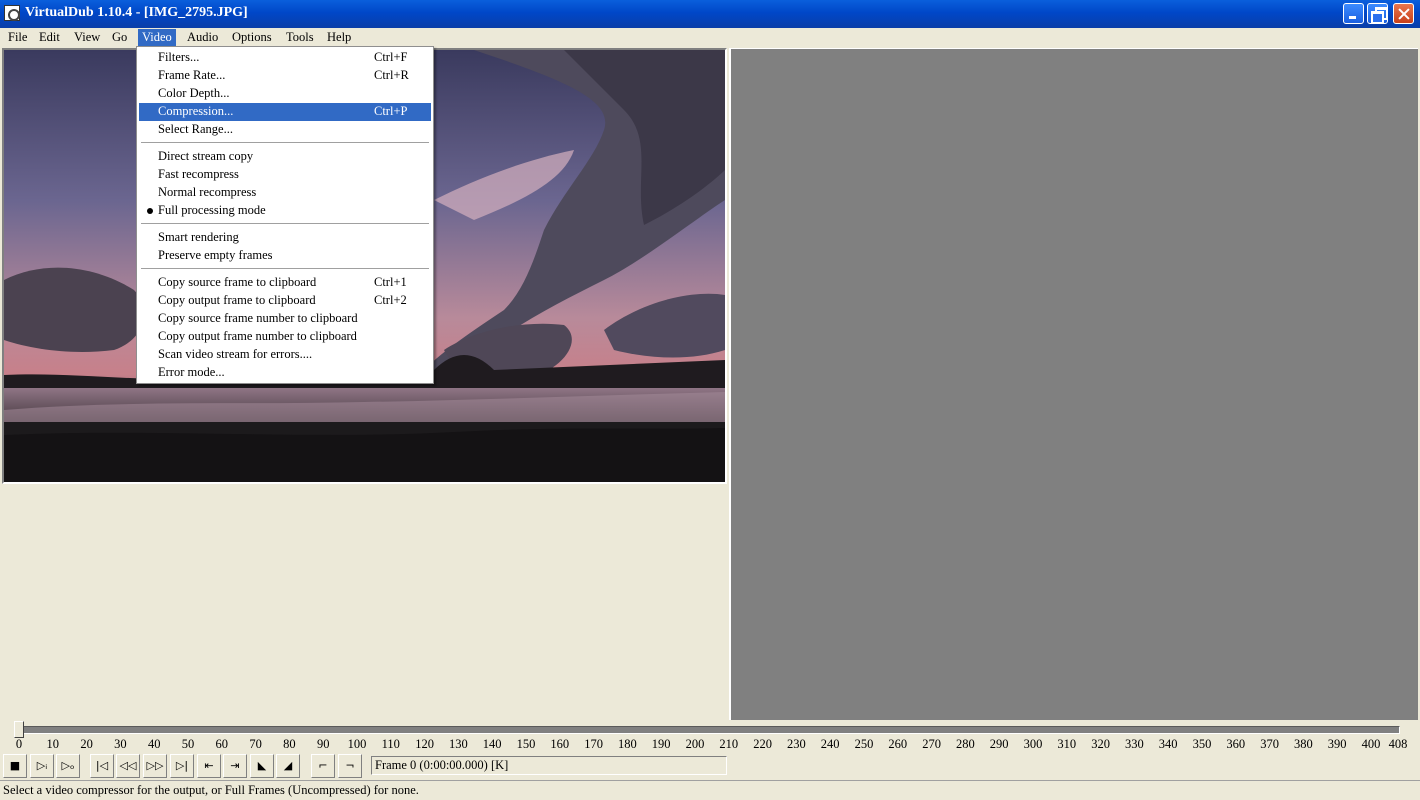  I want to click on menu-item-full-processing-mode: Full processing mode, so click(285, 211).